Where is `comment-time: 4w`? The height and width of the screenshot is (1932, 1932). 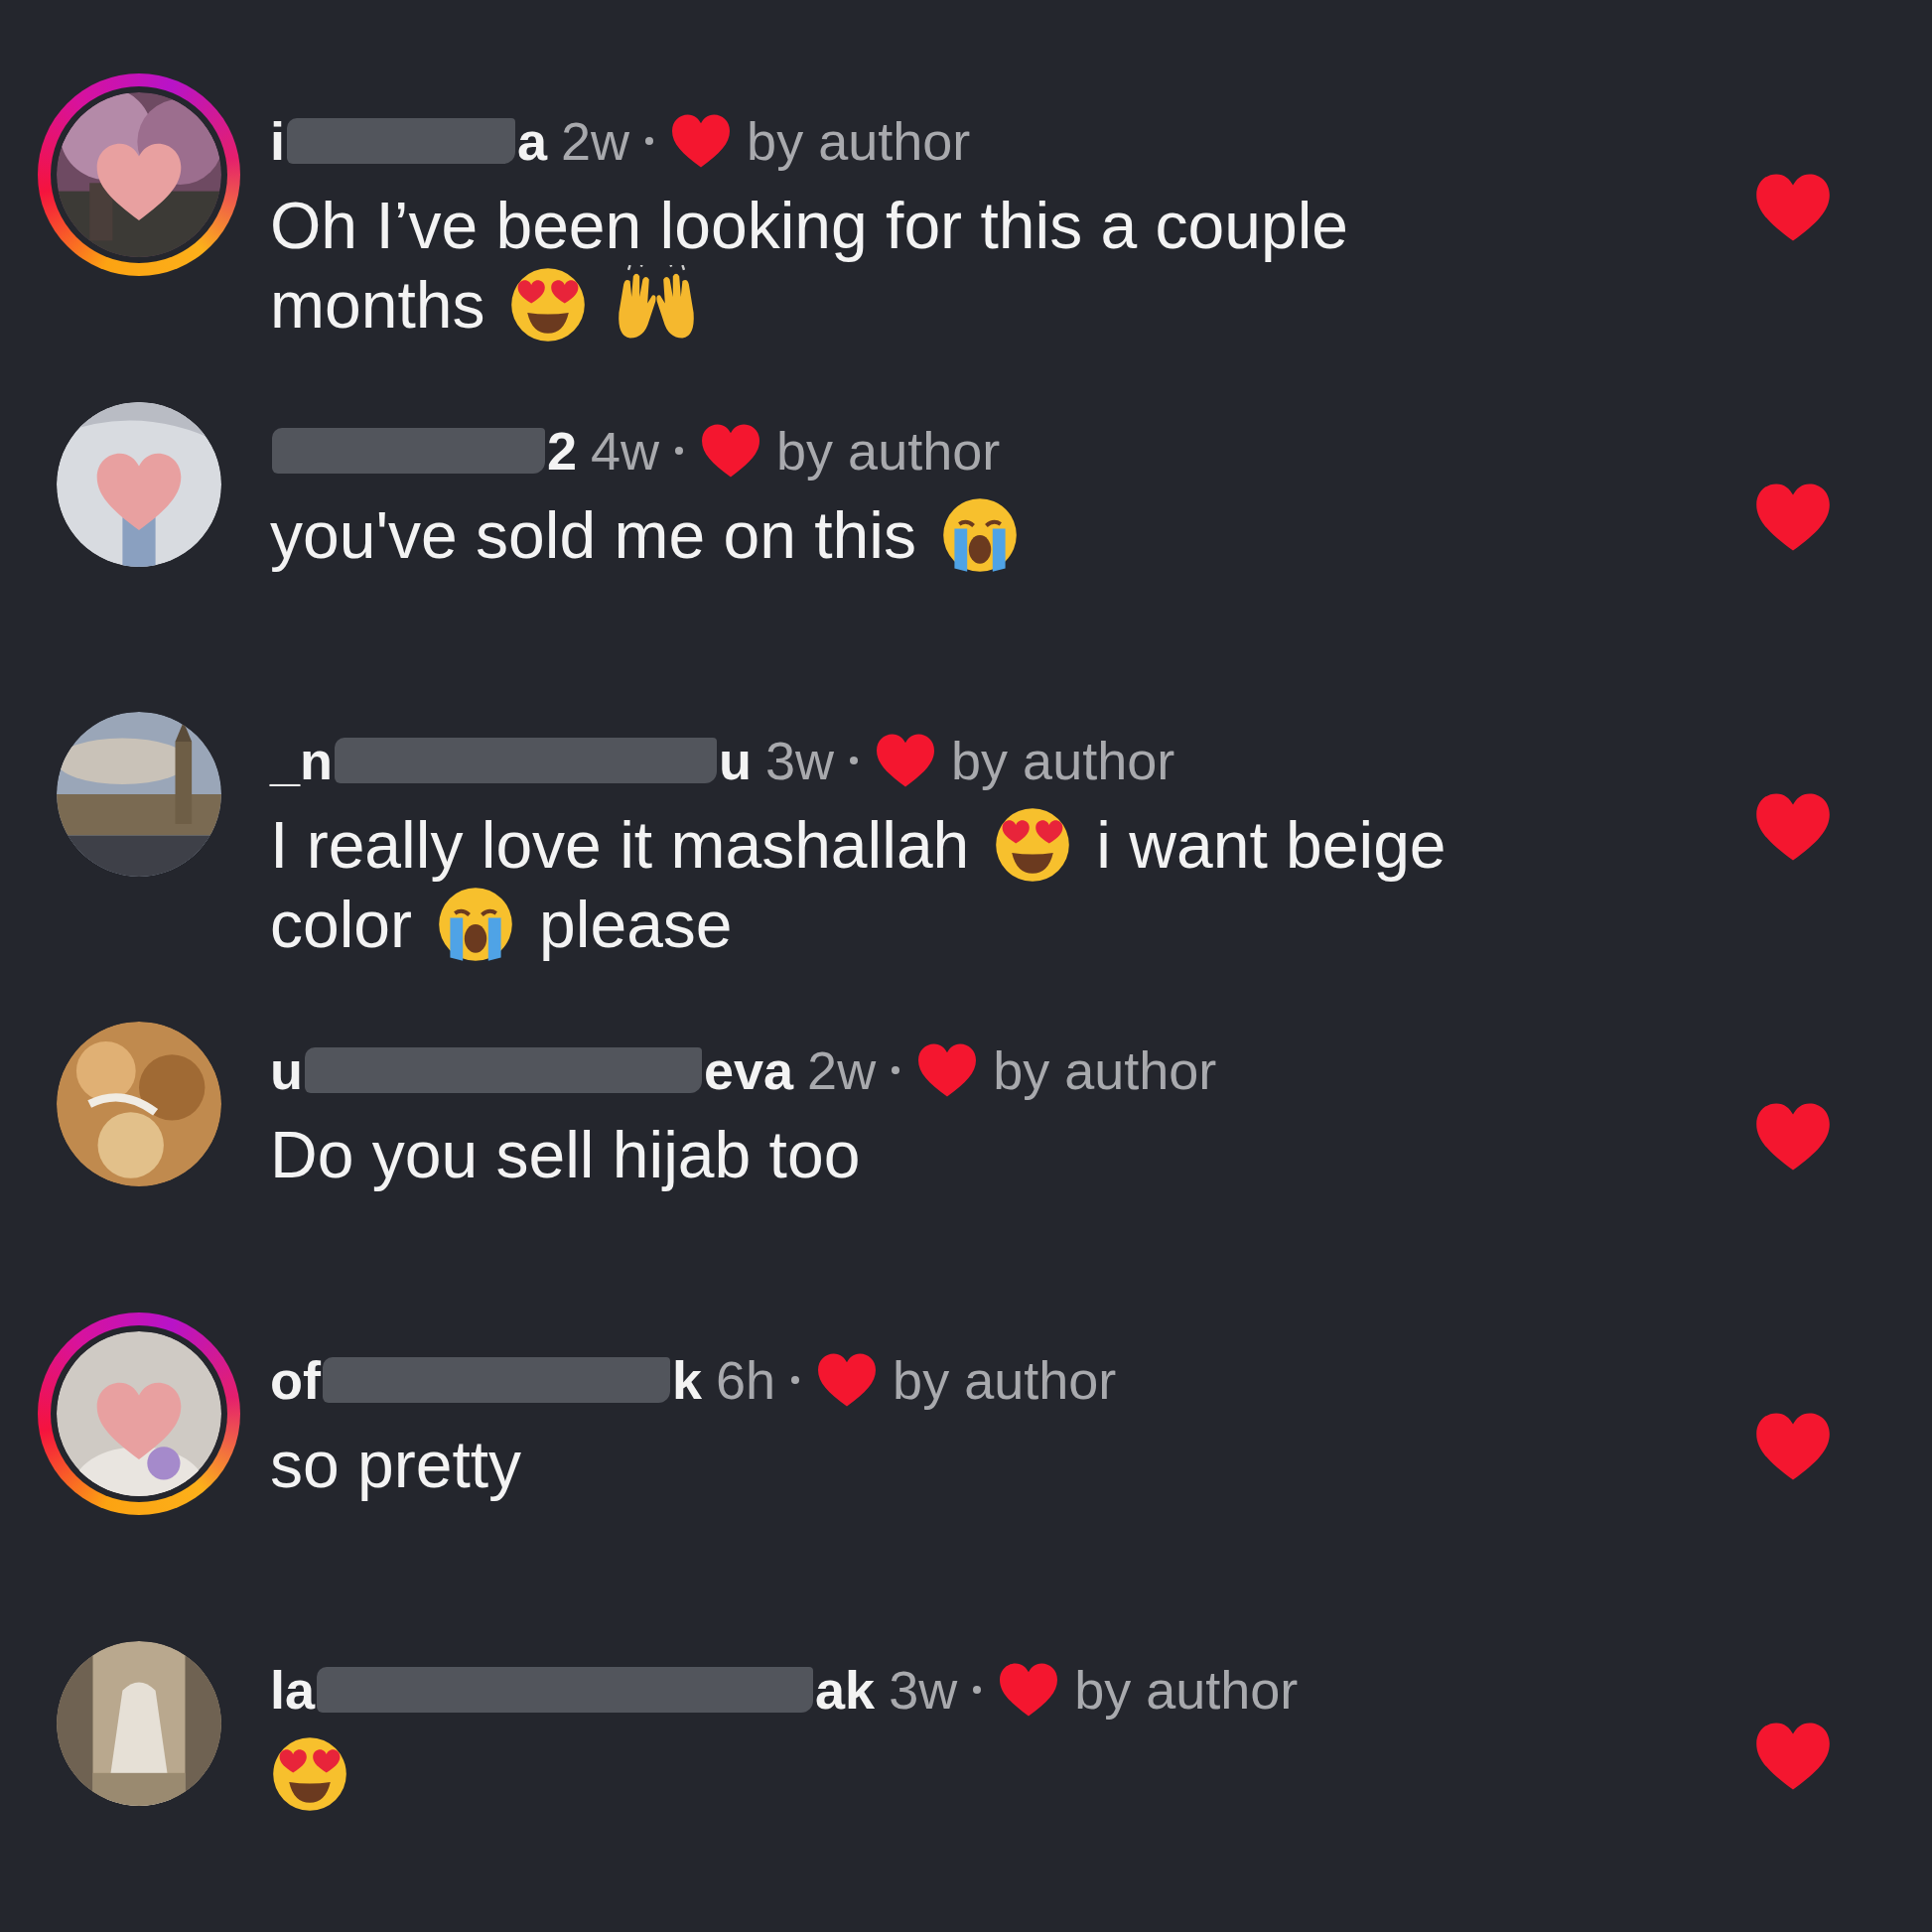
comment-time: 4w is located at coordinates (626, 451).